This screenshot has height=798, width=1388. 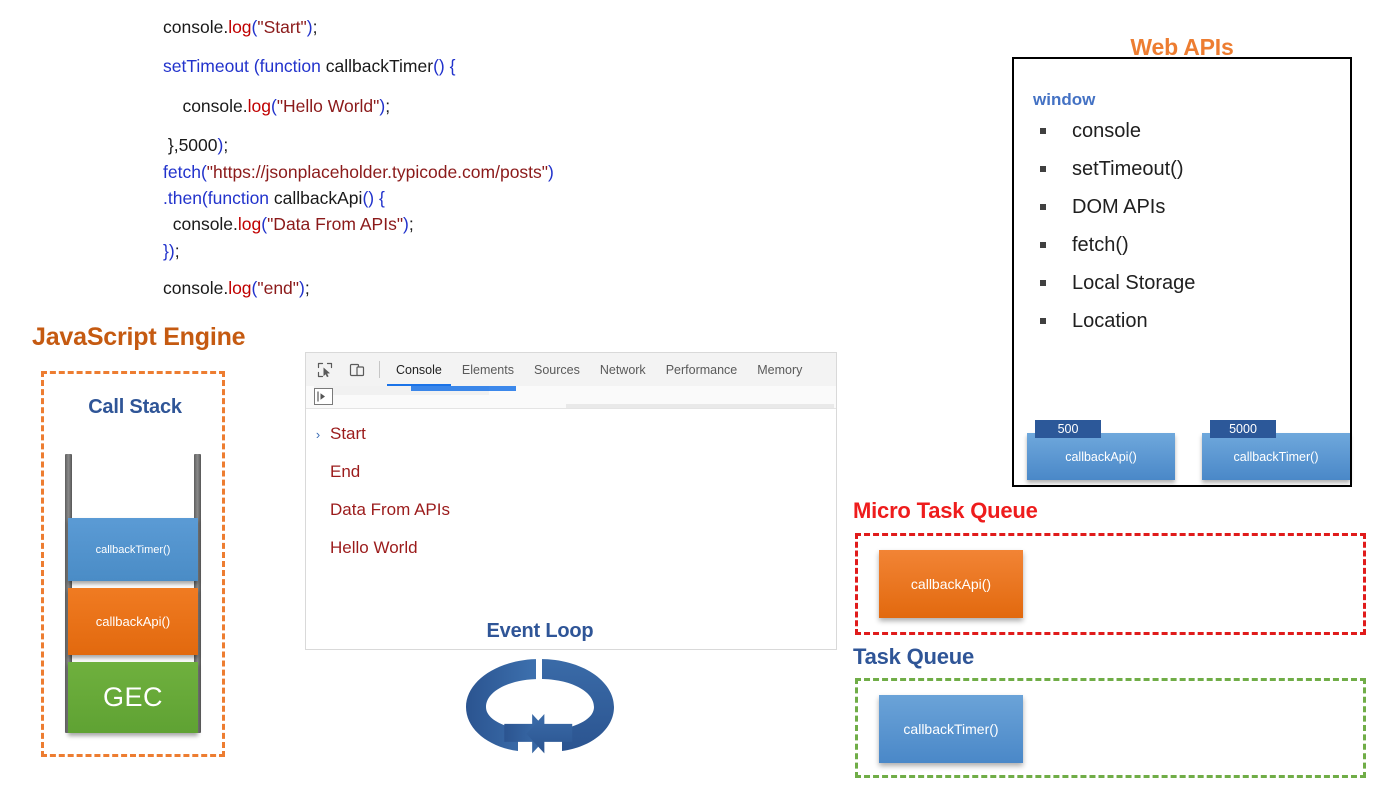 What do you see at coordinates (540, 631) in the screenshot?
I see `event-loop-title: Event Loop` at bounding box center [540, 631].